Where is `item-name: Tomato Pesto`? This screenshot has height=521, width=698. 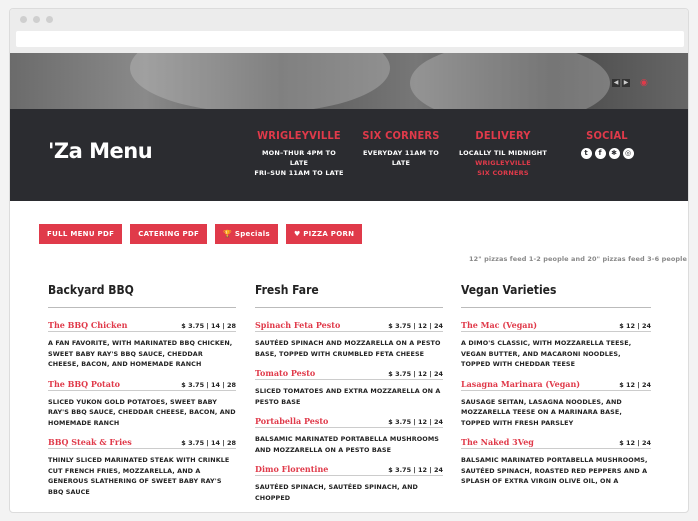
item-name: Tomato Pesto is located at coordinates (285, 373).